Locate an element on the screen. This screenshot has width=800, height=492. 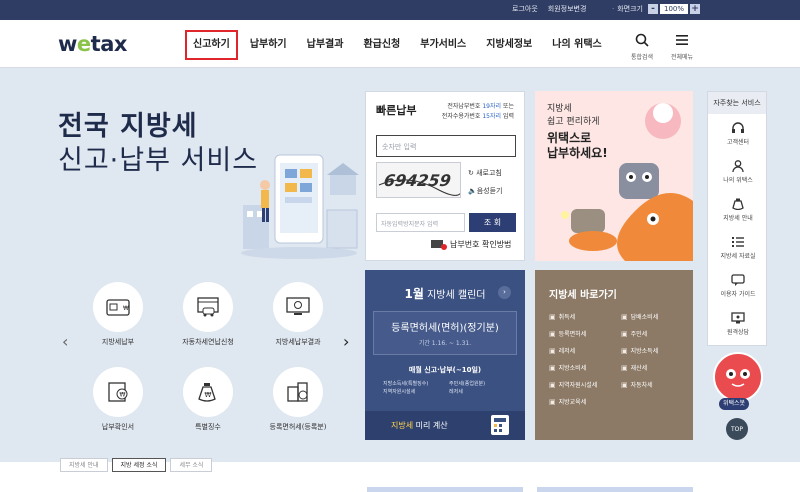
nav-payment-result: 납부결과 is located at coordinates (325, 45).